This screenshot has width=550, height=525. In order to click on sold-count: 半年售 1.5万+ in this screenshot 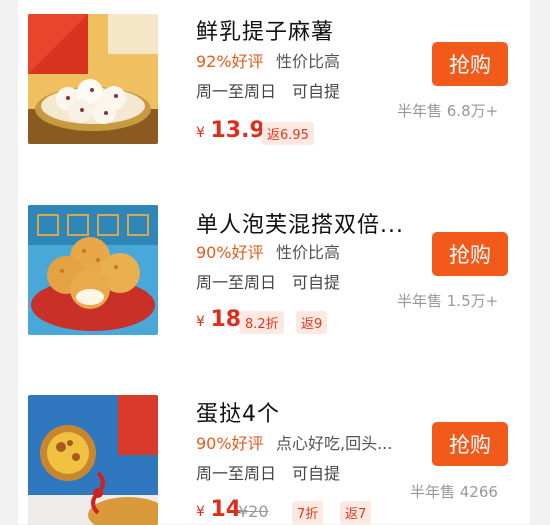, I will do `click(448, 301)`.